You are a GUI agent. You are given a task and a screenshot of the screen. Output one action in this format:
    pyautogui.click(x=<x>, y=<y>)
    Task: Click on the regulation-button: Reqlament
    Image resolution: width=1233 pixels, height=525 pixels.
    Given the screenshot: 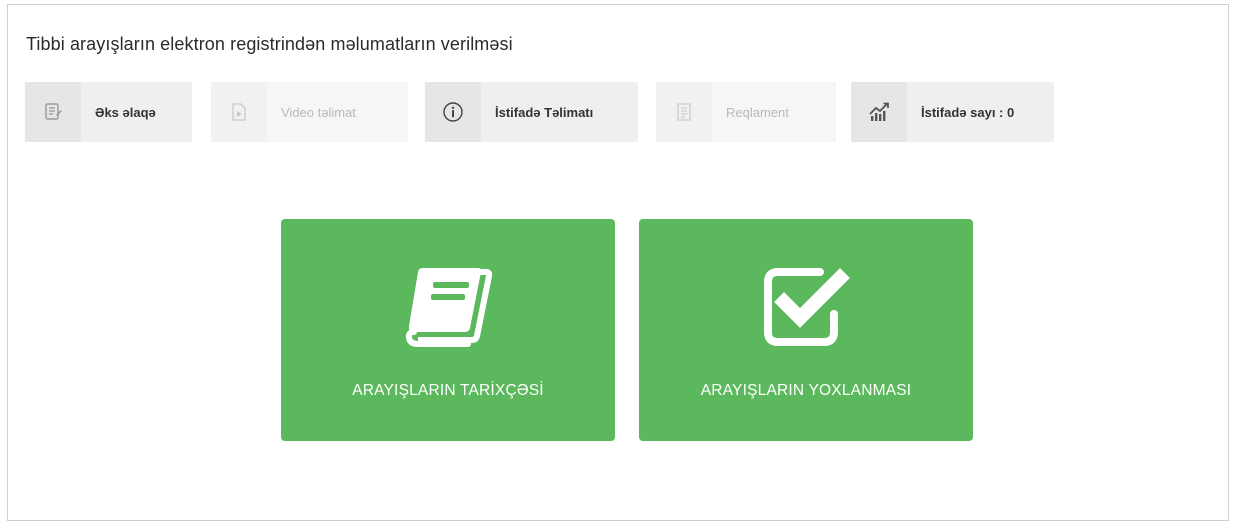 What is the action you would take?
    pyautogui.click(x=746, y=112)
    